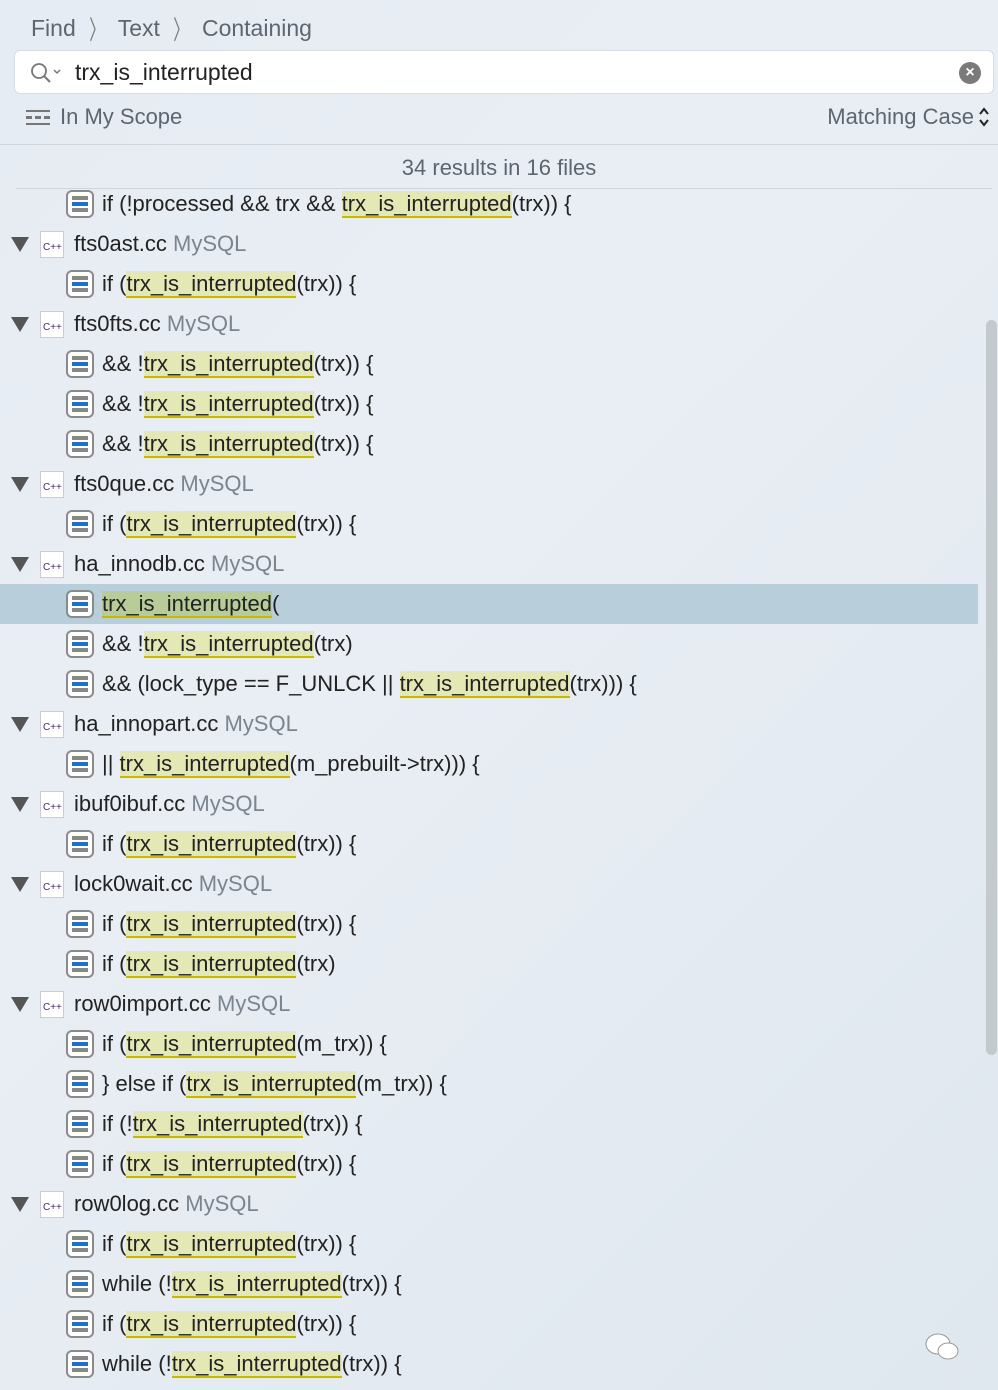  What do you see at coordinates (489, 804) in the screenshot?
I see `file-group-row: C++ ibuf0ibuf.cc MySQL` at bounding box center [489, 804].